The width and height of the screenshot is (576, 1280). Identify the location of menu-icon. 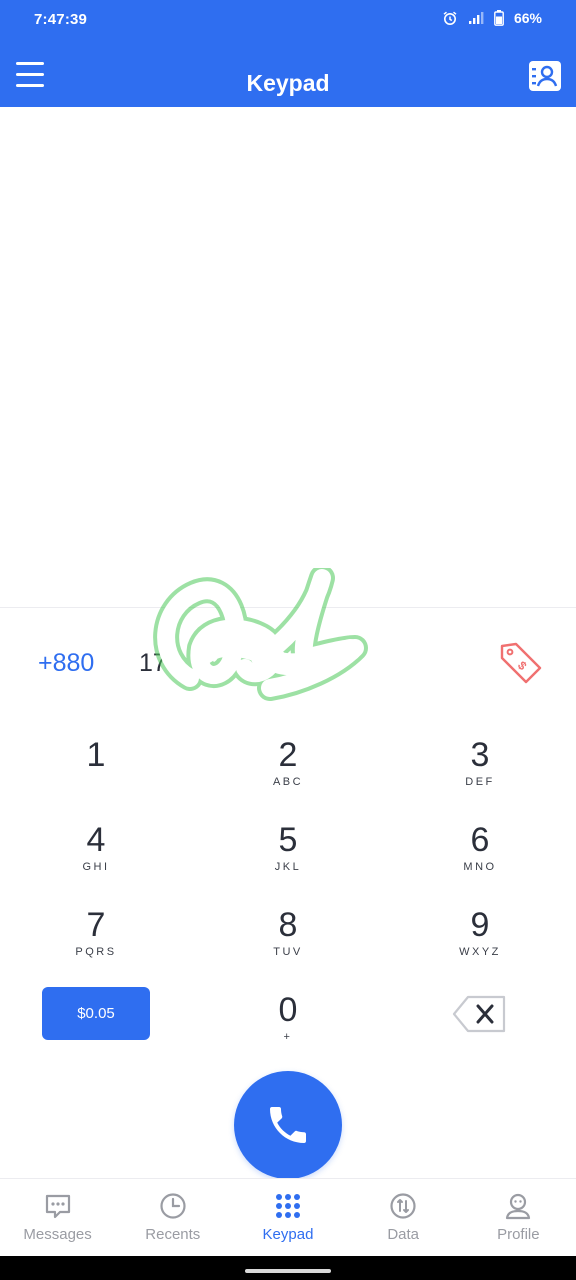
(30, 63).